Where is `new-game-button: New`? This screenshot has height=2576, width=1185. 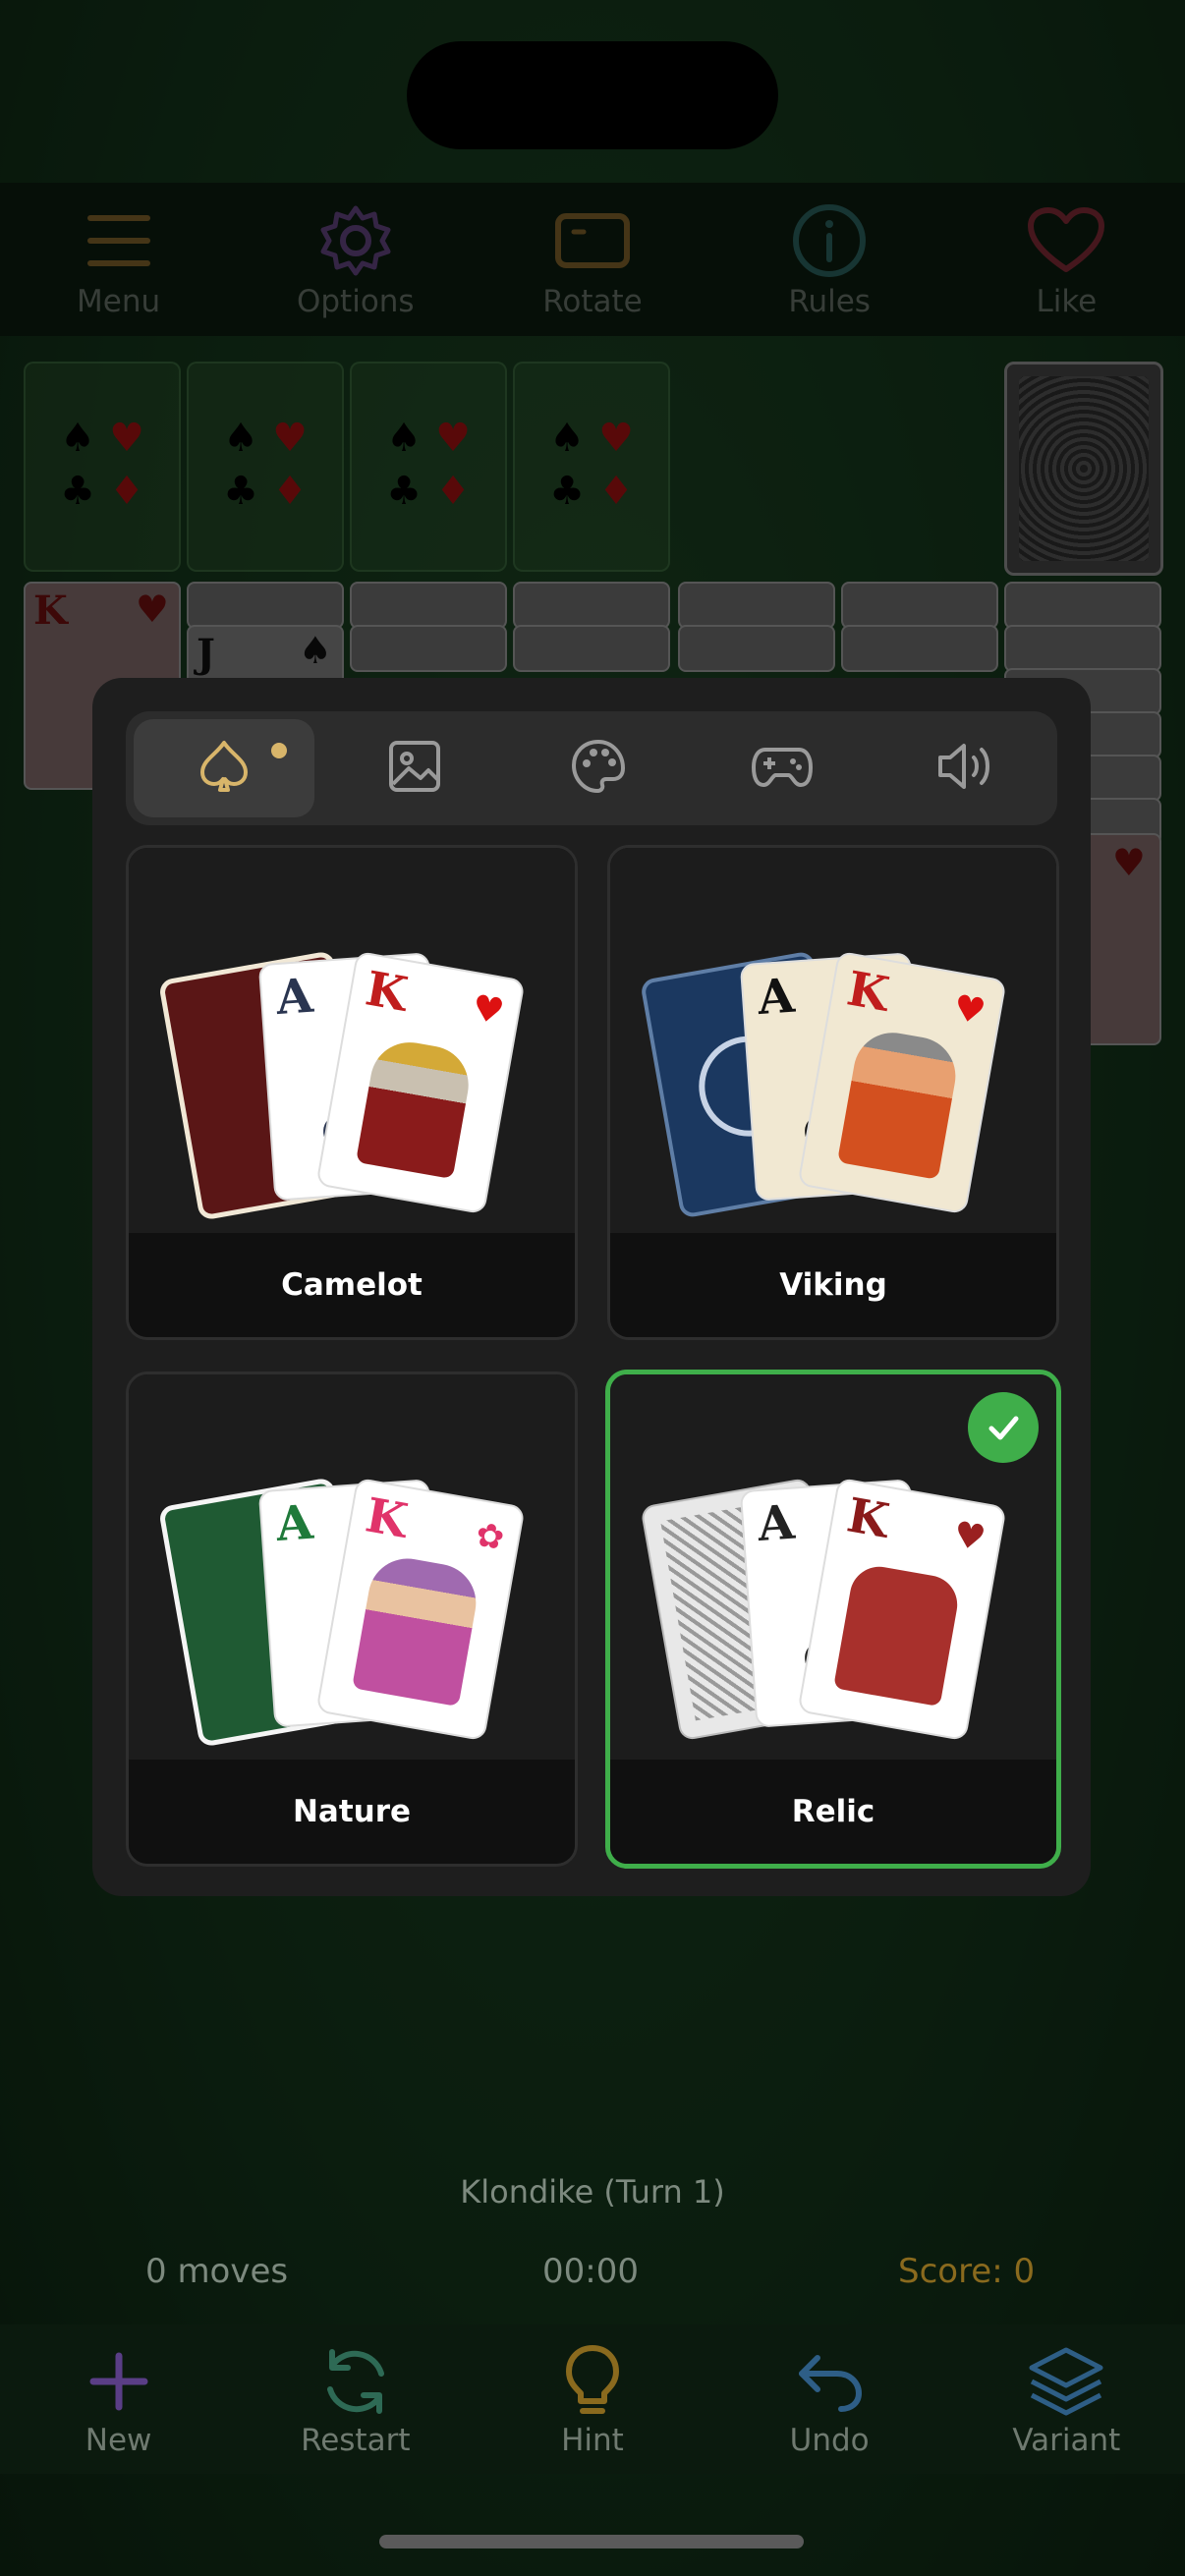 new-game-button: New is located at coordinates (119, 2399).